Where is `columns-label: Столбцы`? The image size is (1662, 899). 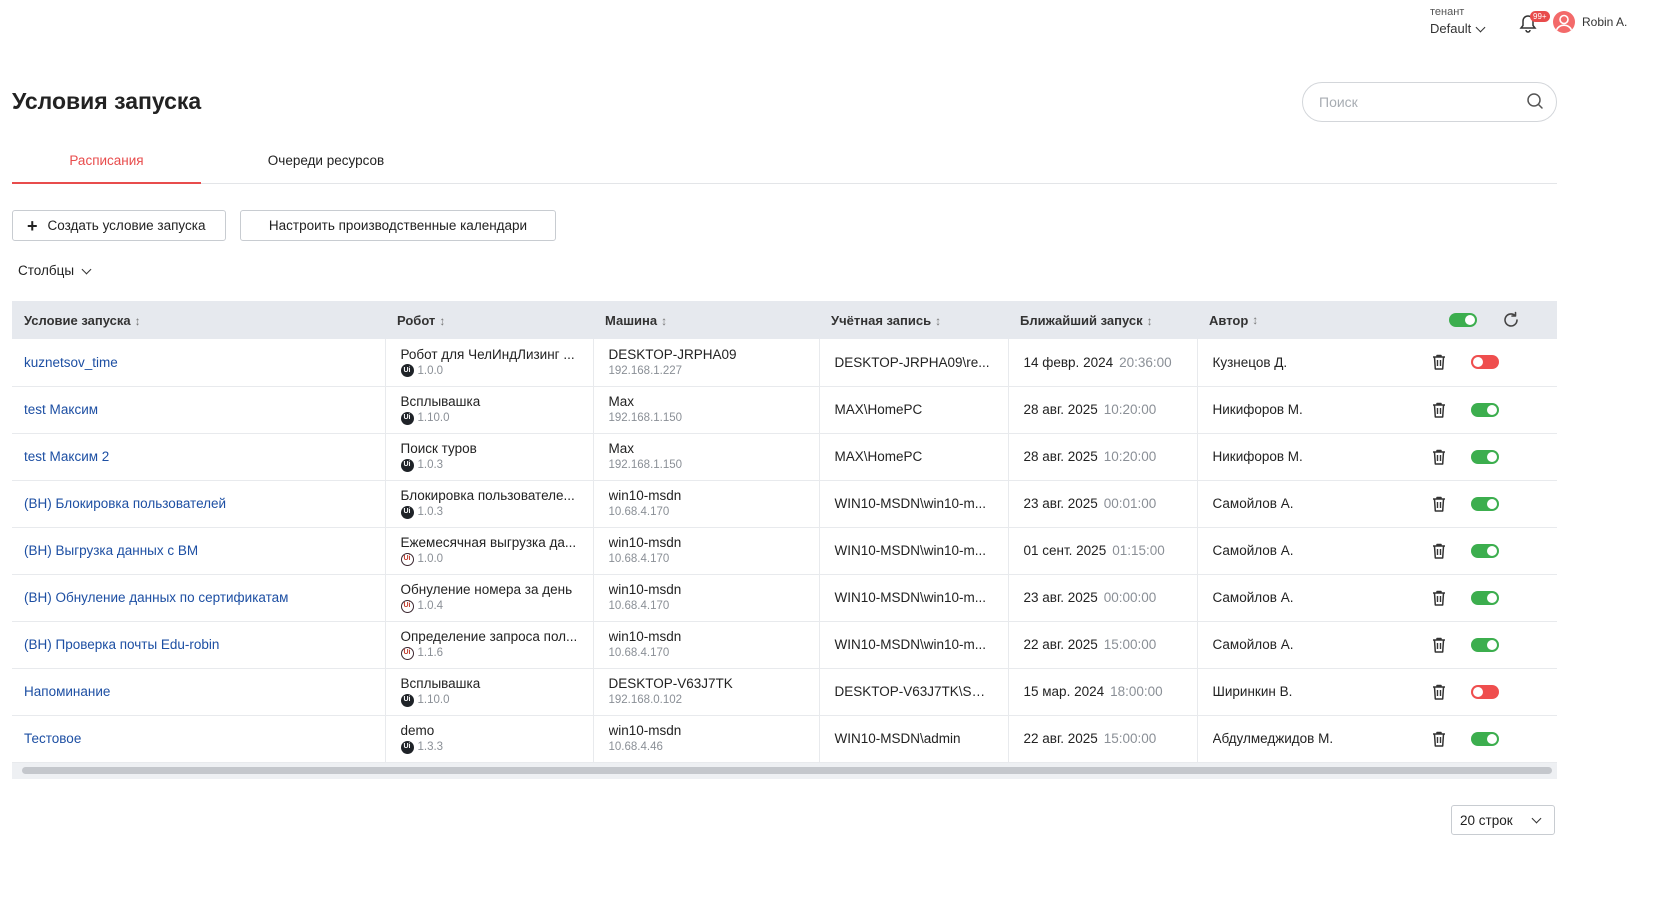 columns-label: Столбцы is located at coordinates (46, 270).